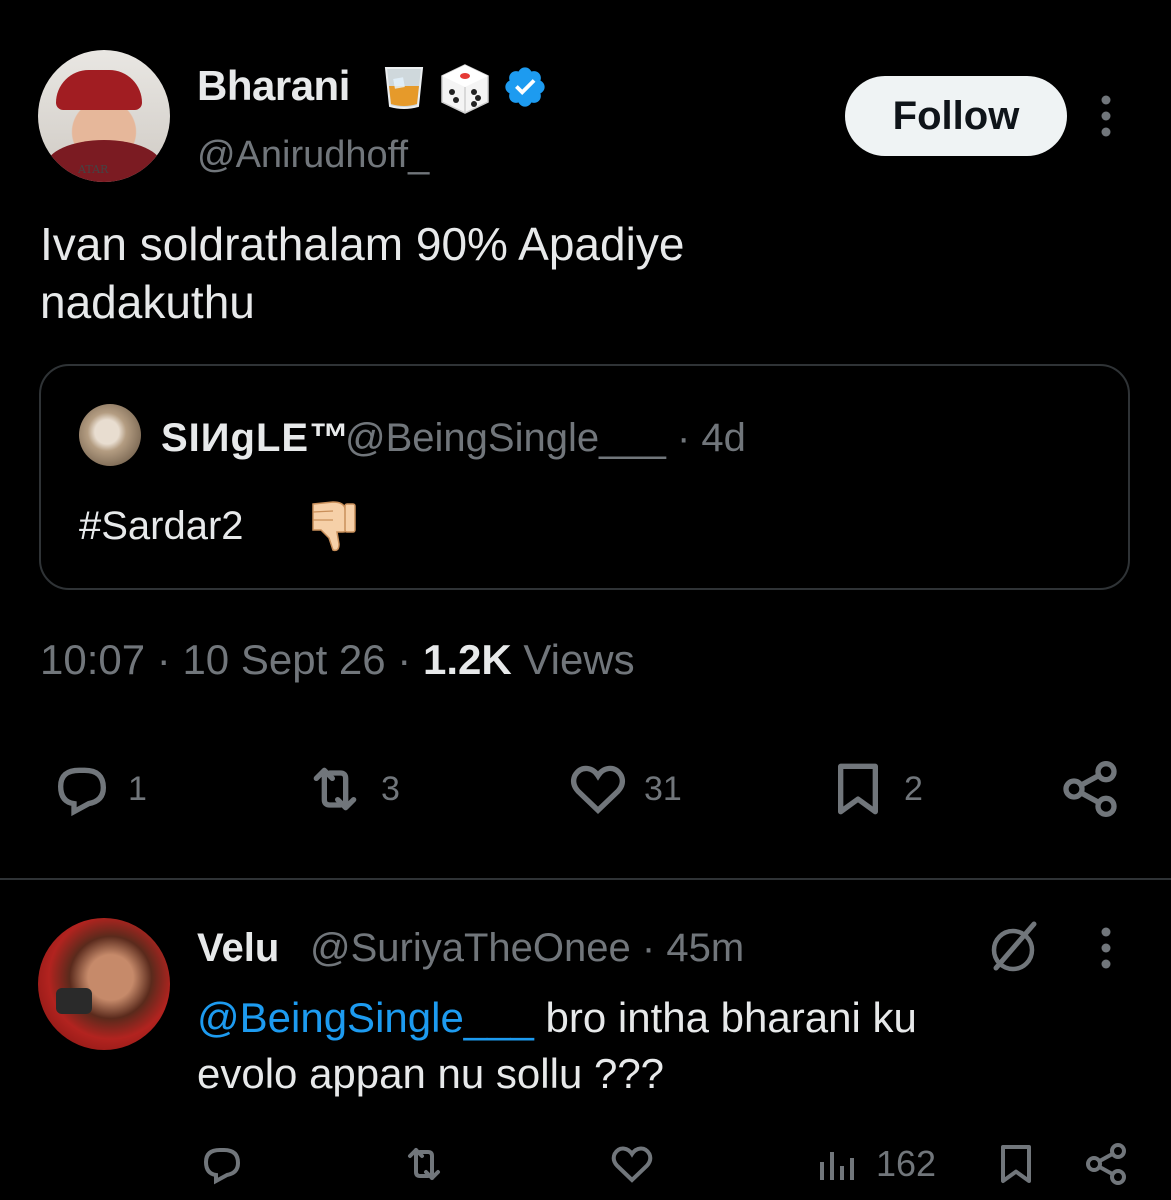 This screenshot has width=1171, height=1200. What do you see at coordinates (875, 1164) in the screenshot?
I see `reply-views-button: 162` at bounding box center [875, 1164].